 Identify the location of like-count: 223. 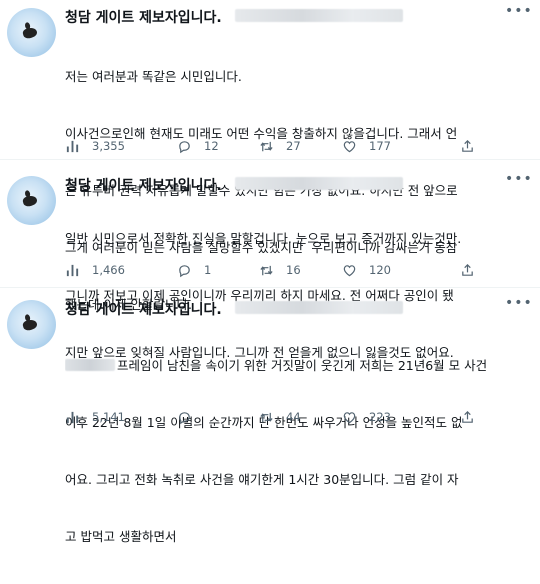
(380, 417).